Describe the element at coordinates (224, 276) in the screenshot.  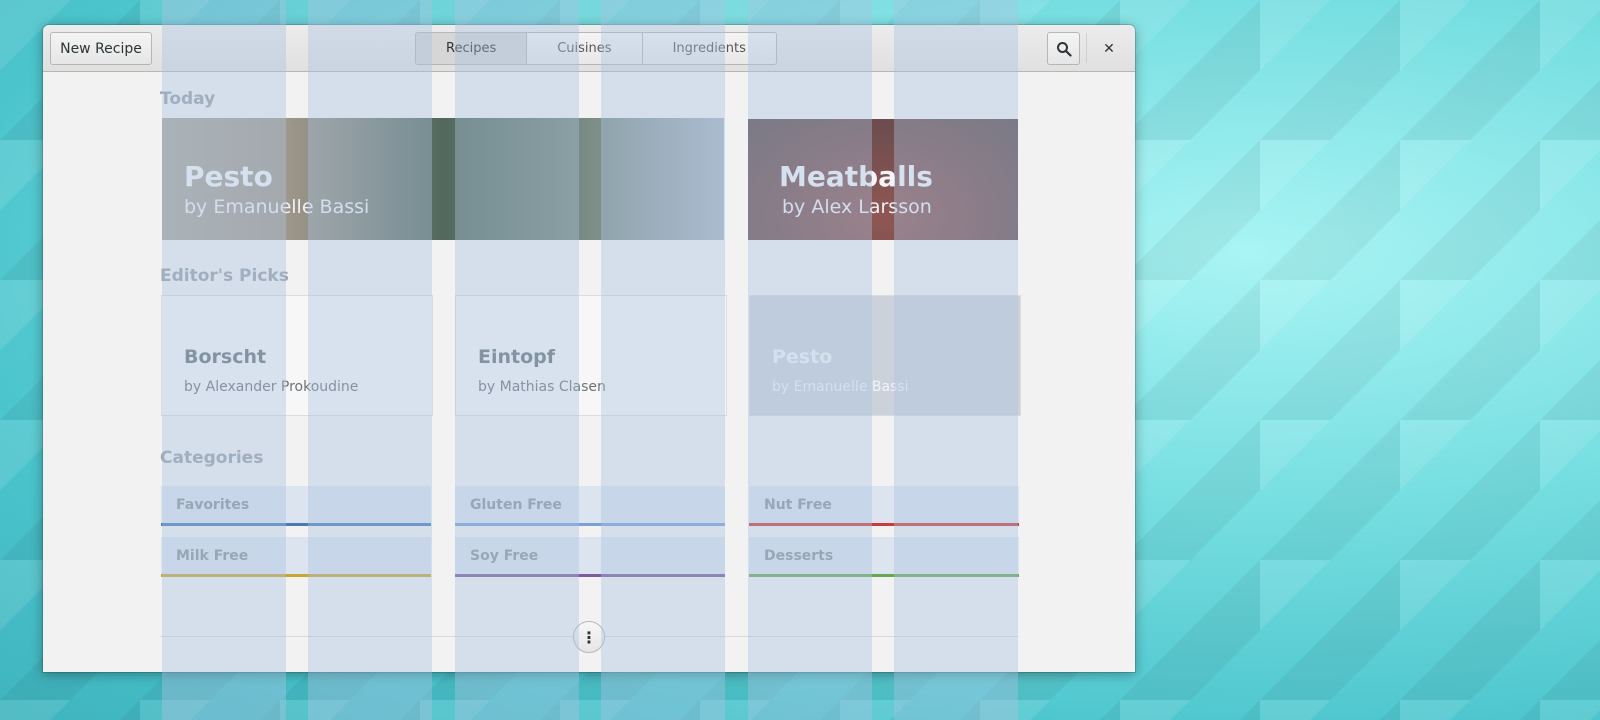
I see `editors-picks-heading: Editor's Picks` at that location.